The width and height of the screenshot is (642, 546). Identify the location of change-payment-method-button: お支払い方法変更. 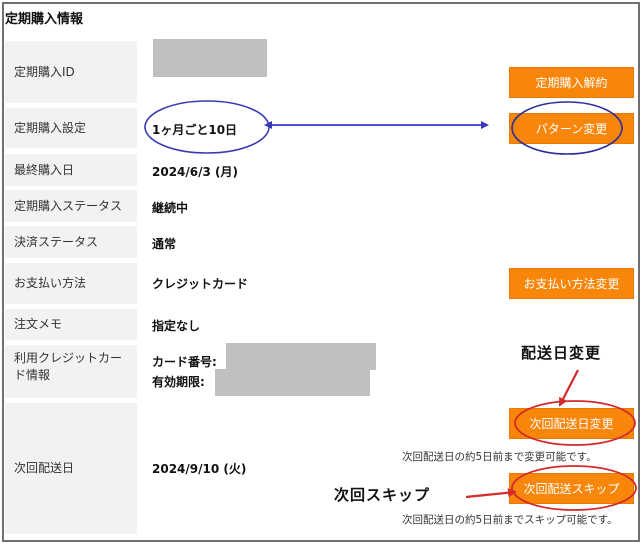
(571, 283).